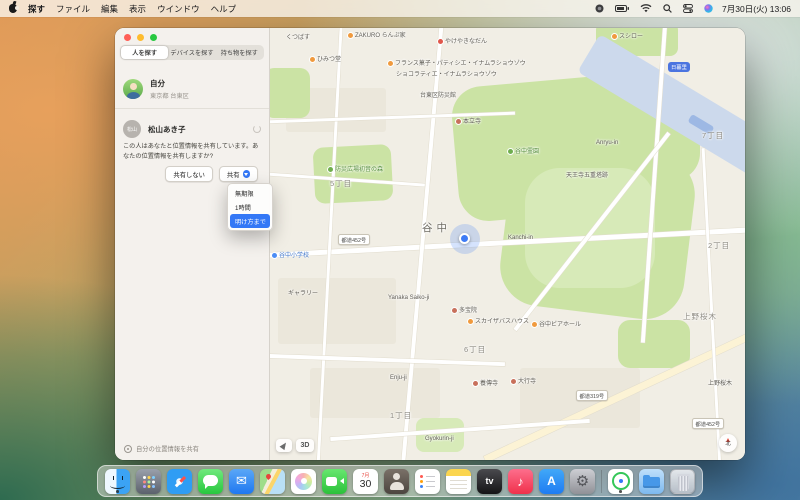 The height and width of the screenshot is (500, 800). Describe the element at coordinates (303, 292) in the screenshot. I see `map-label-gray: ギャラリー` at that location.